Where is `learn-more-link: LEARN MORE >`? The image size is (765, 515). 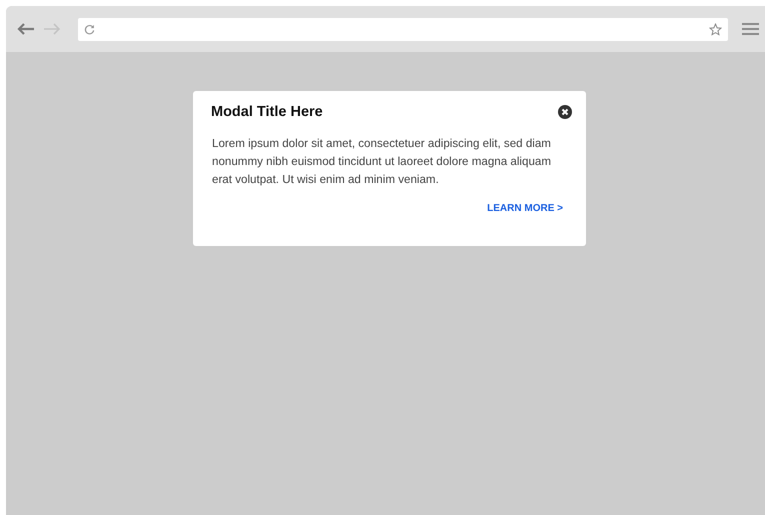 learn-more-link: LEARN MORE > is located at coordinates (525, 208).